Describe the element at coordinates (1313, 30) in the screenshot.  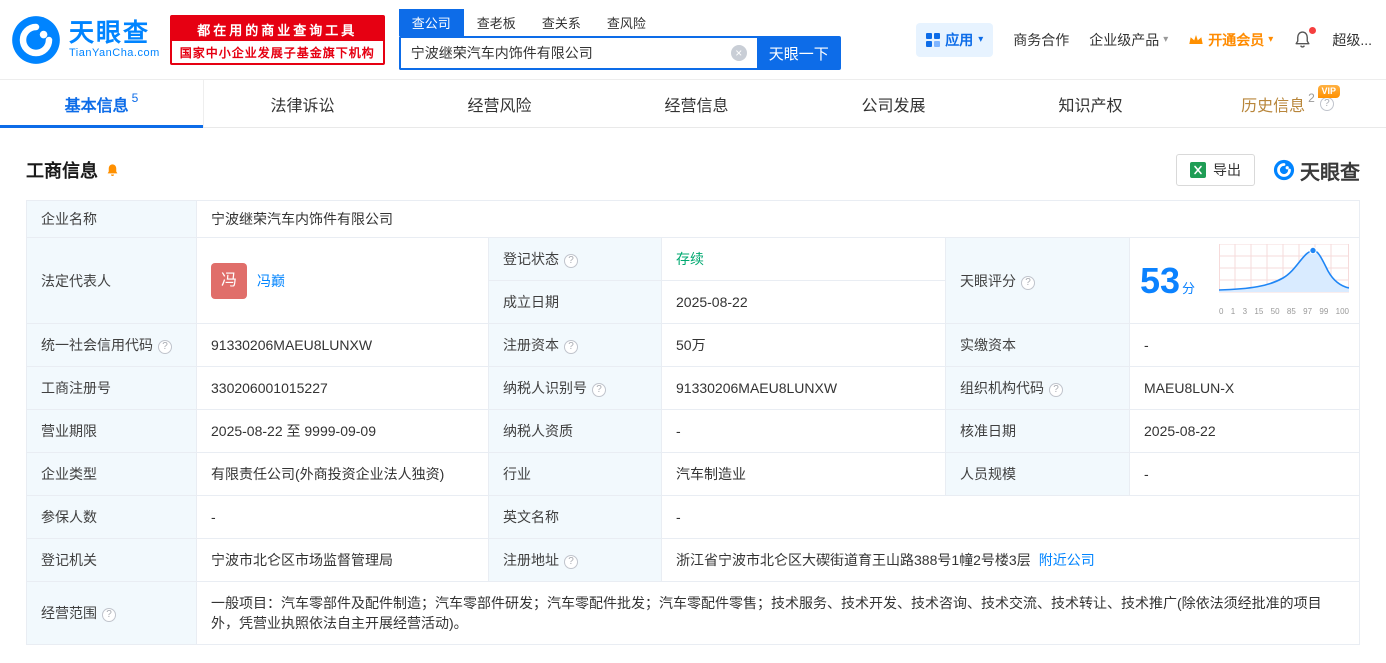
I see `notification-dot` at that location.